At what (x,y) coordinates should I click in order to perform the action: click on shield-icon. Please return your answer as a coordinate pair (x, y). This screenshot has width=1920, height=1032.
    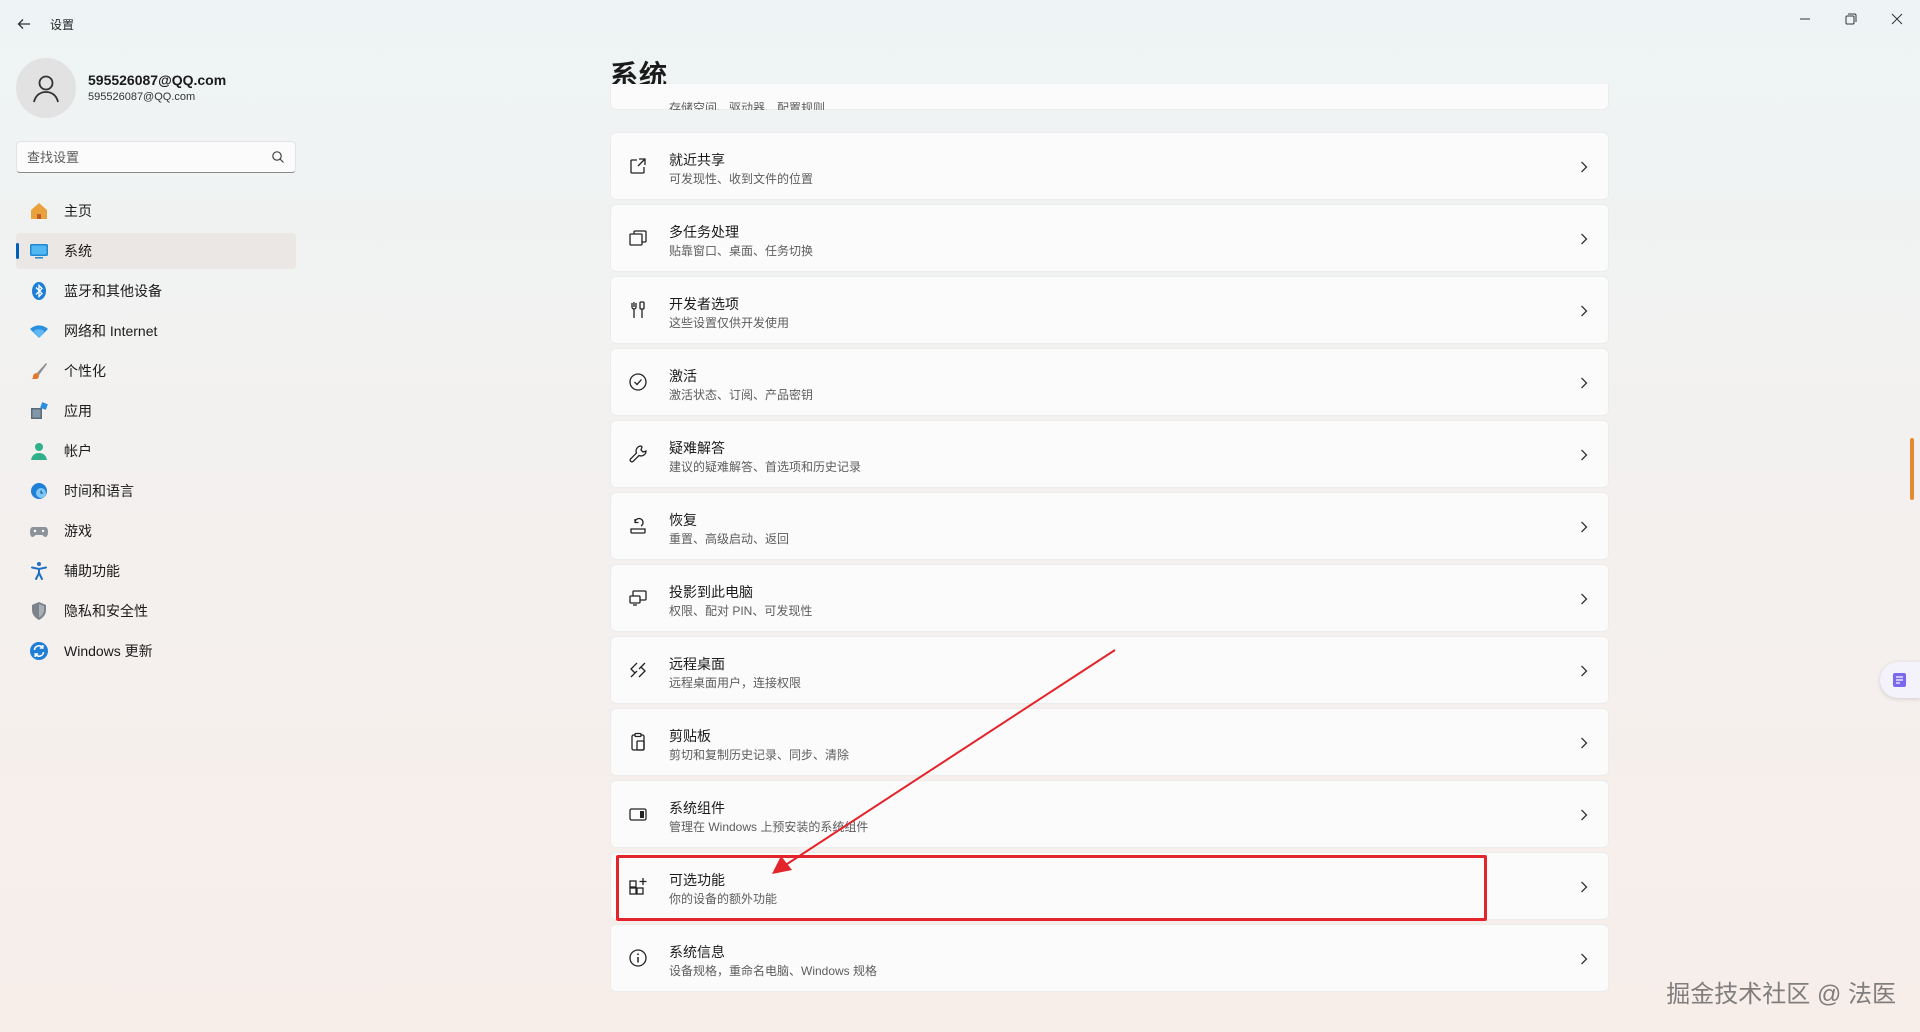
    Looking at the image, I should click on (39, 611).